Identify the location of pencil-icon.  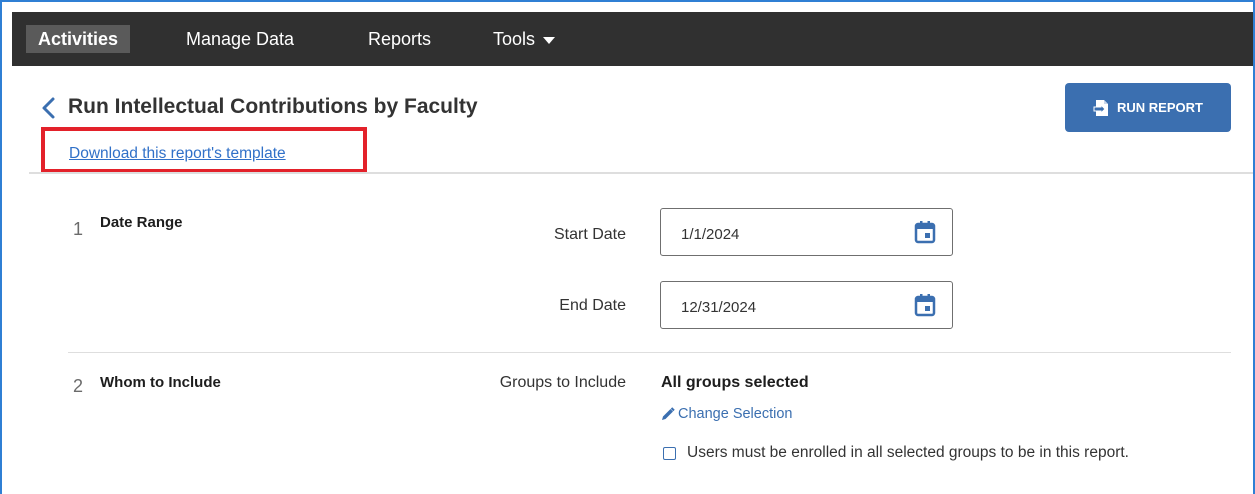
(668, 413).